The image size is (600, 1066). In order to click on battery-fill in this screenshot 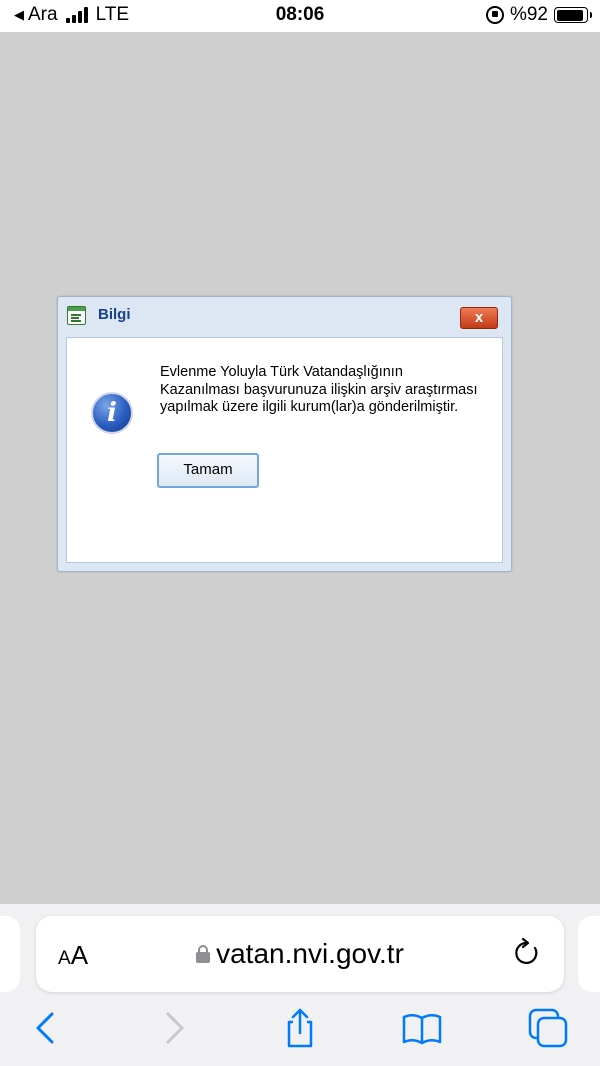, I will do `click(570, 15)`.